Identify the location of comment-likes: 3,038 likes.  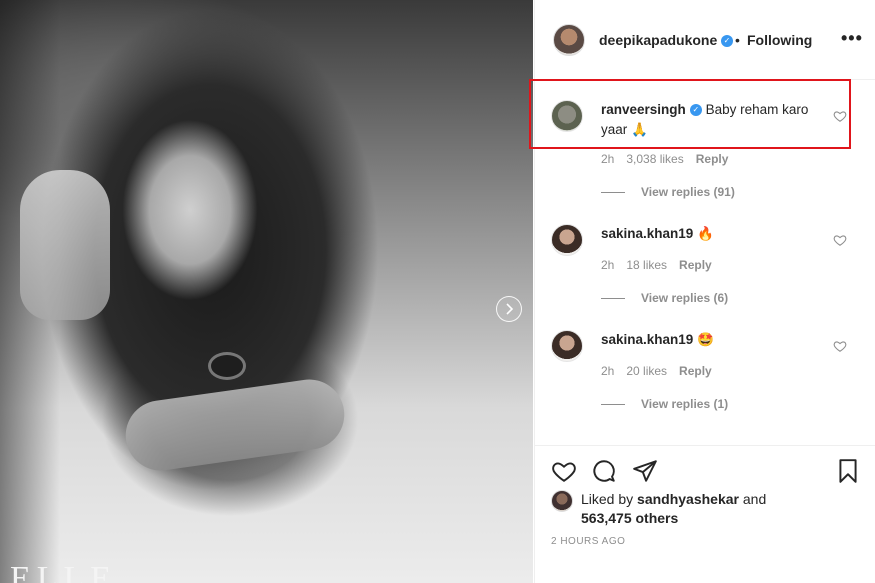
(654, 159).